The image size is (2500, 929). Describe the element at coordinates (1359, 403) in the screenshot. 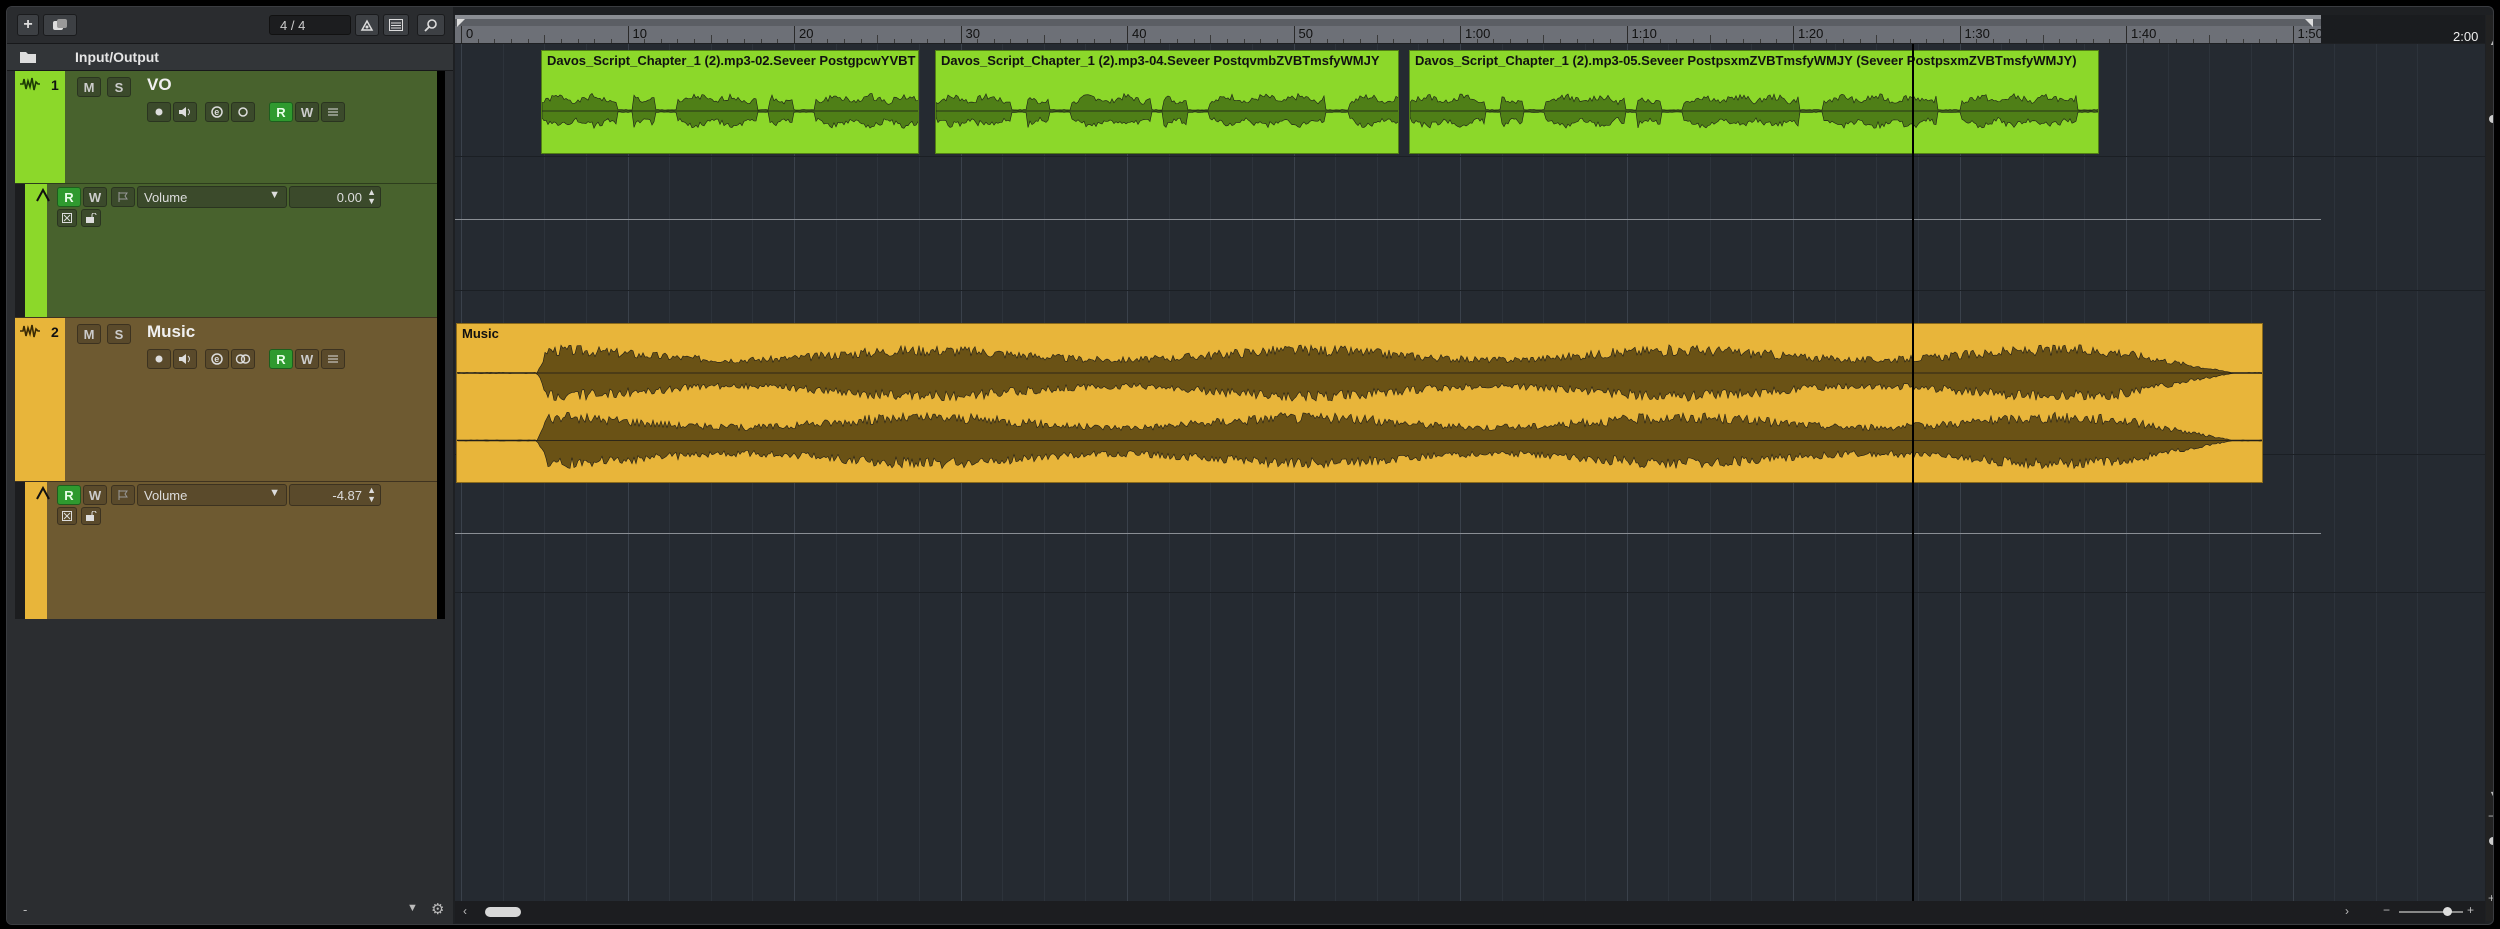

I see `audio-event-music: Music` at that location.